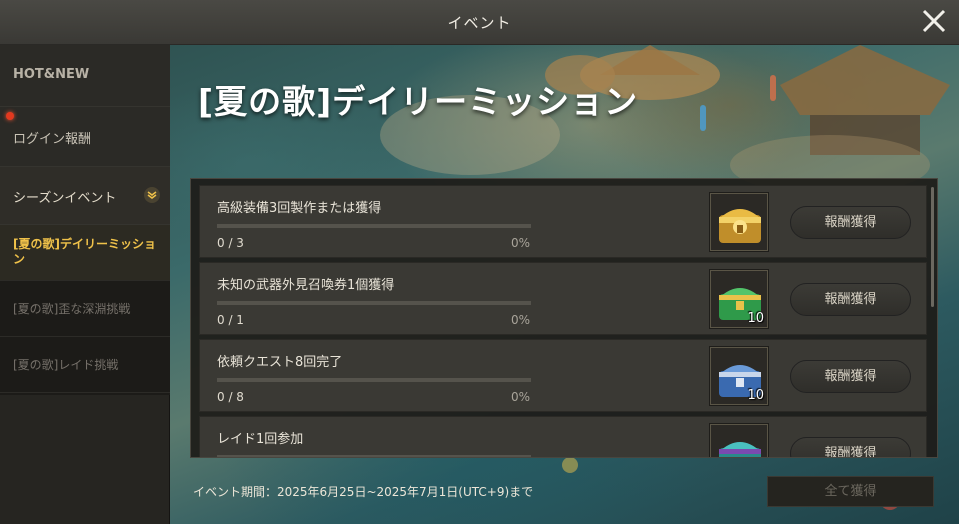  I want to click on mission-name: 未知の武器外見召喚券1個獲得, so click(306, 285).